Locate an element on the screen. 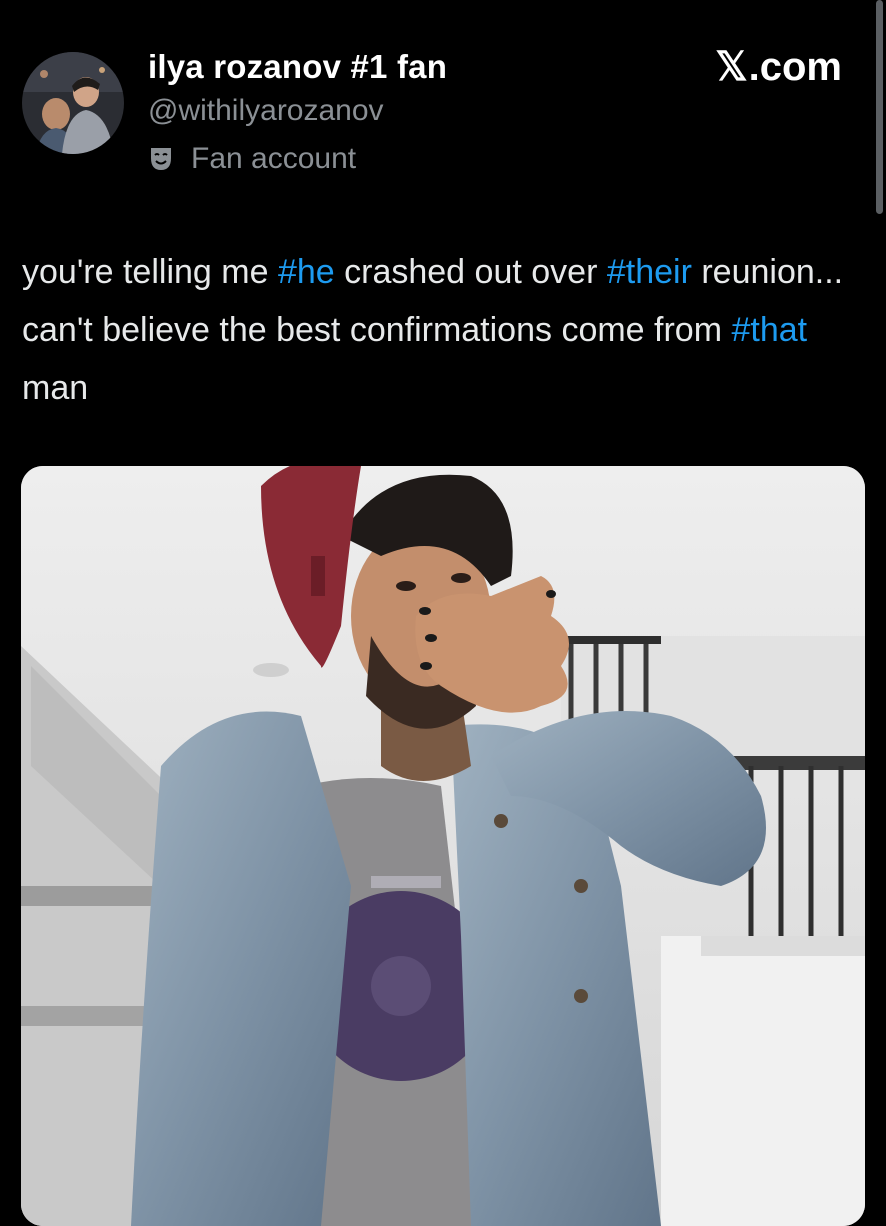 This screenshot has height=1226, width=886. hashtag-link: #he is located at coordinates (306, 272).